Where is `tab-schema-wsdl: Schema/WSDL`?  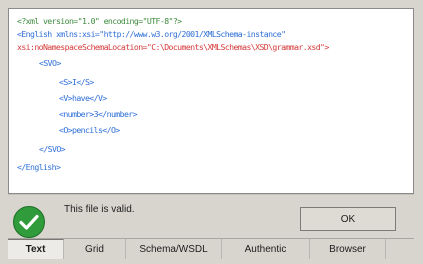
tab-schema-wsdl: Schema/WSDL is located at coordinates (174, 249).